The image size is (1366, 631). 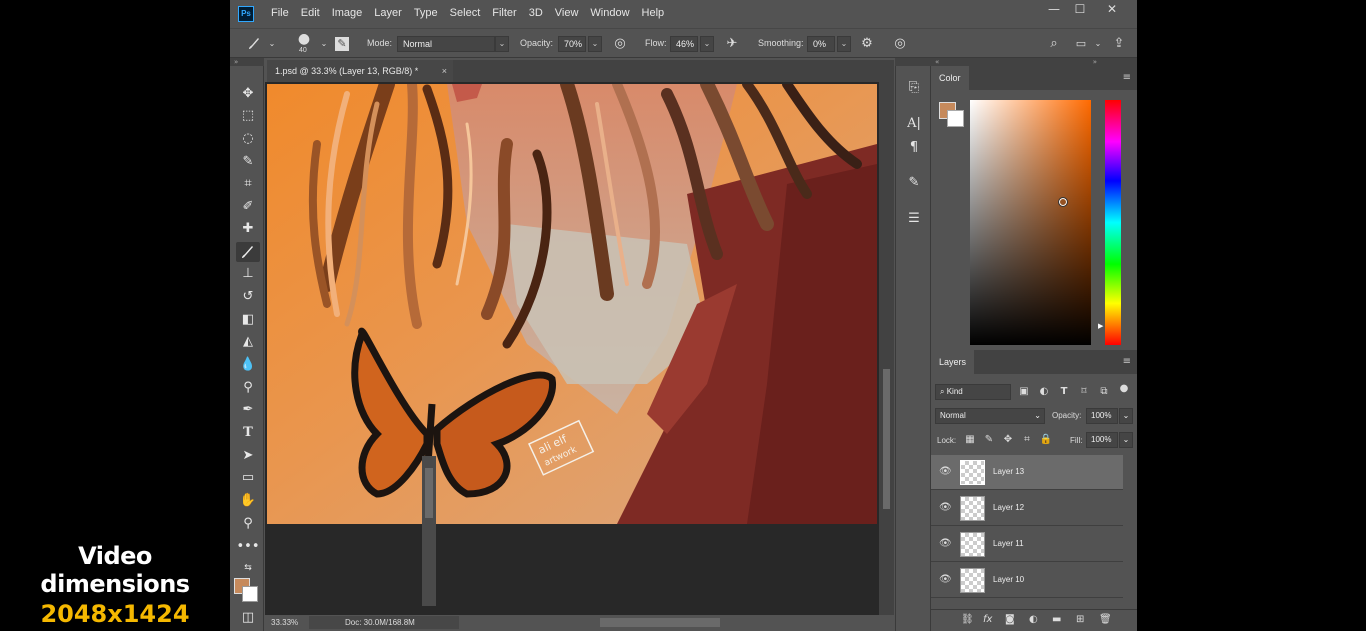 I want to click on lock-image-icon: ✎, so click(x=989, y=440).